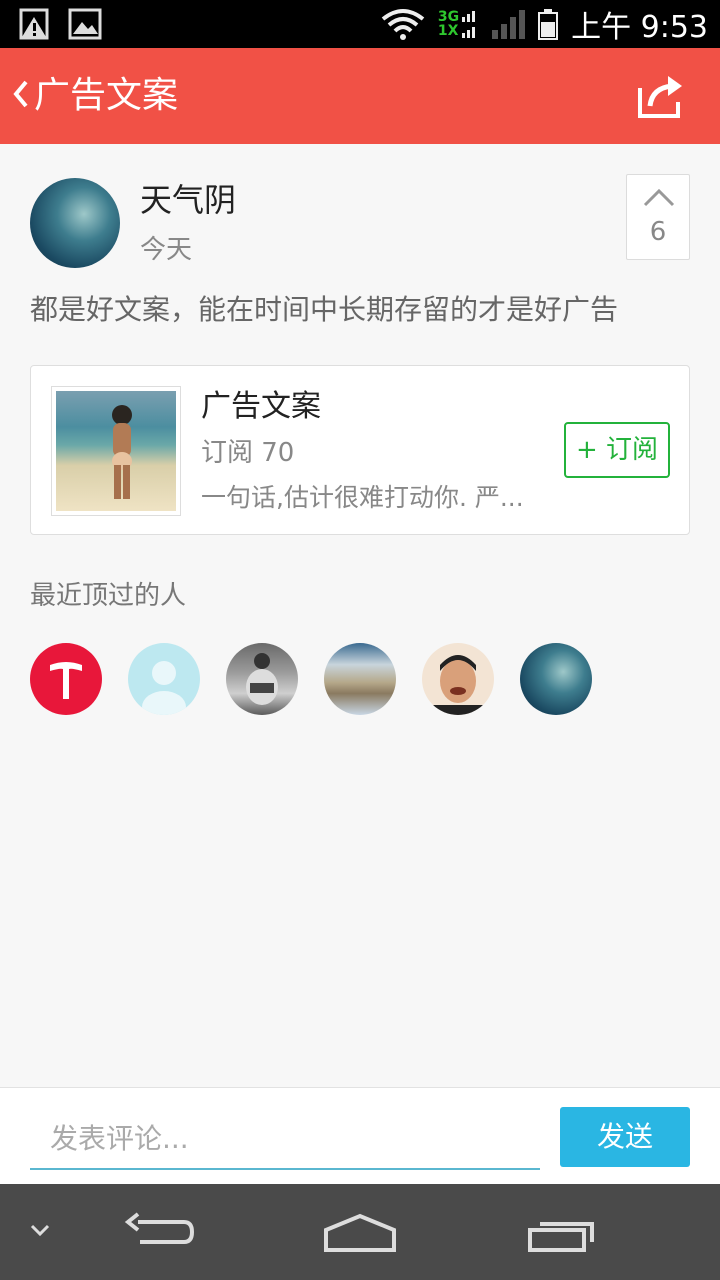  Describe the element at coordinates (617, 450) in the screenshot. I see `subscribe-button: + 订阅` at that location.